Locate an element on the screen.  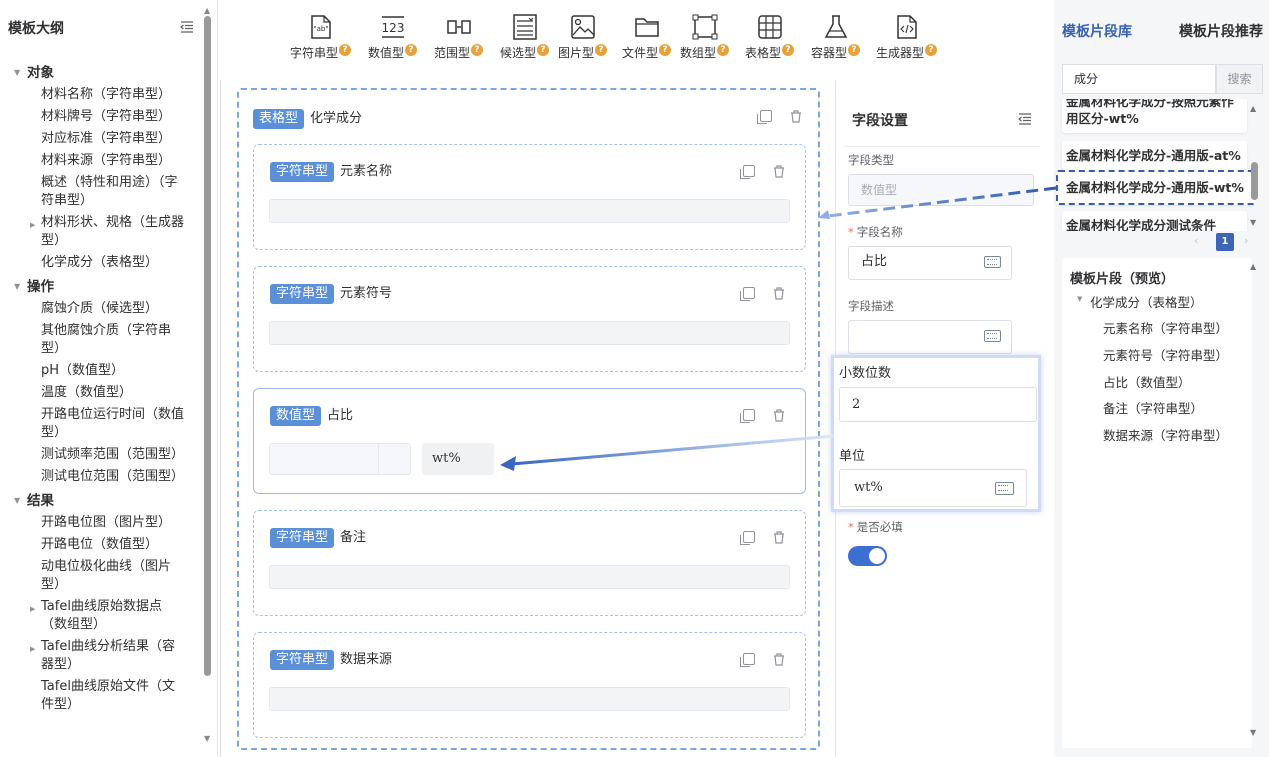
outline-item: pH（数值型） is located at coordinates (100, 371).